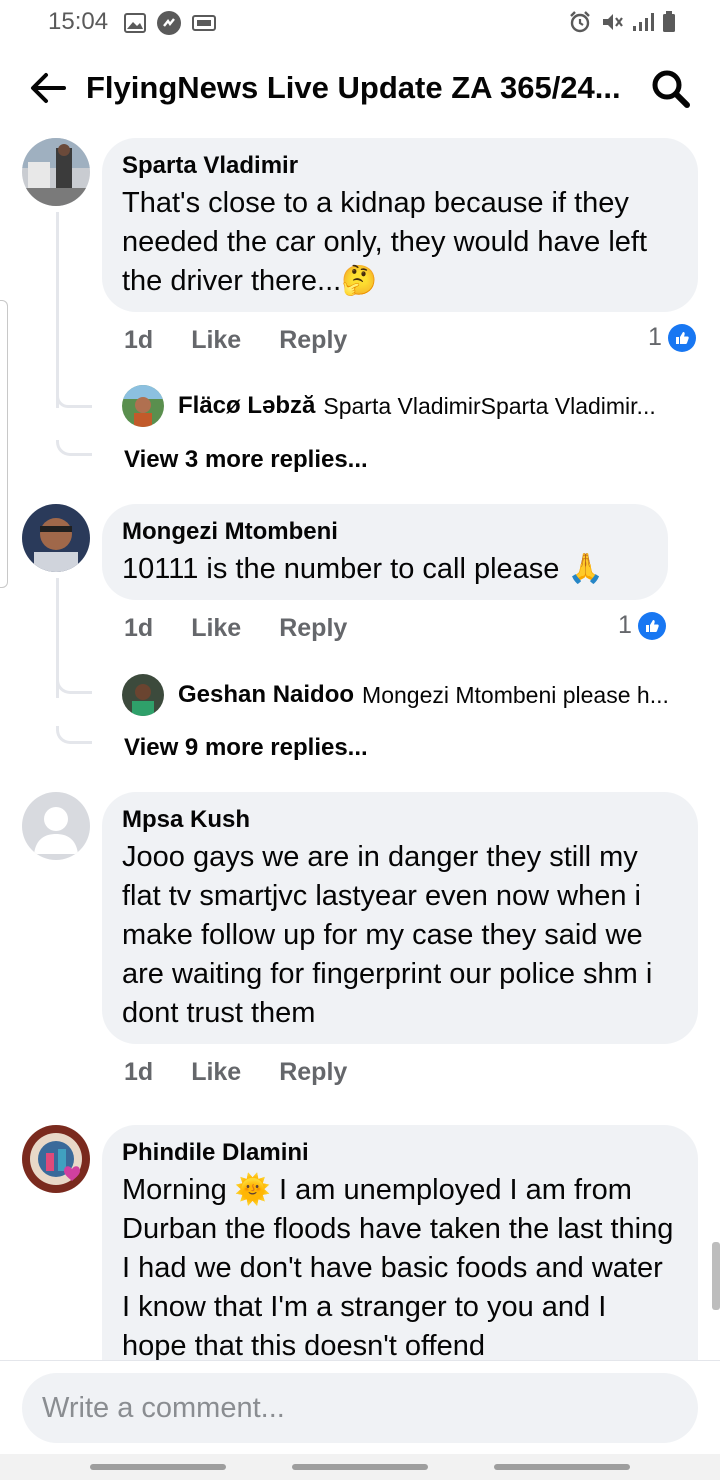 This screenshot has width=720, height=1480. I want to click on messenger-icon, so click(169, 23).